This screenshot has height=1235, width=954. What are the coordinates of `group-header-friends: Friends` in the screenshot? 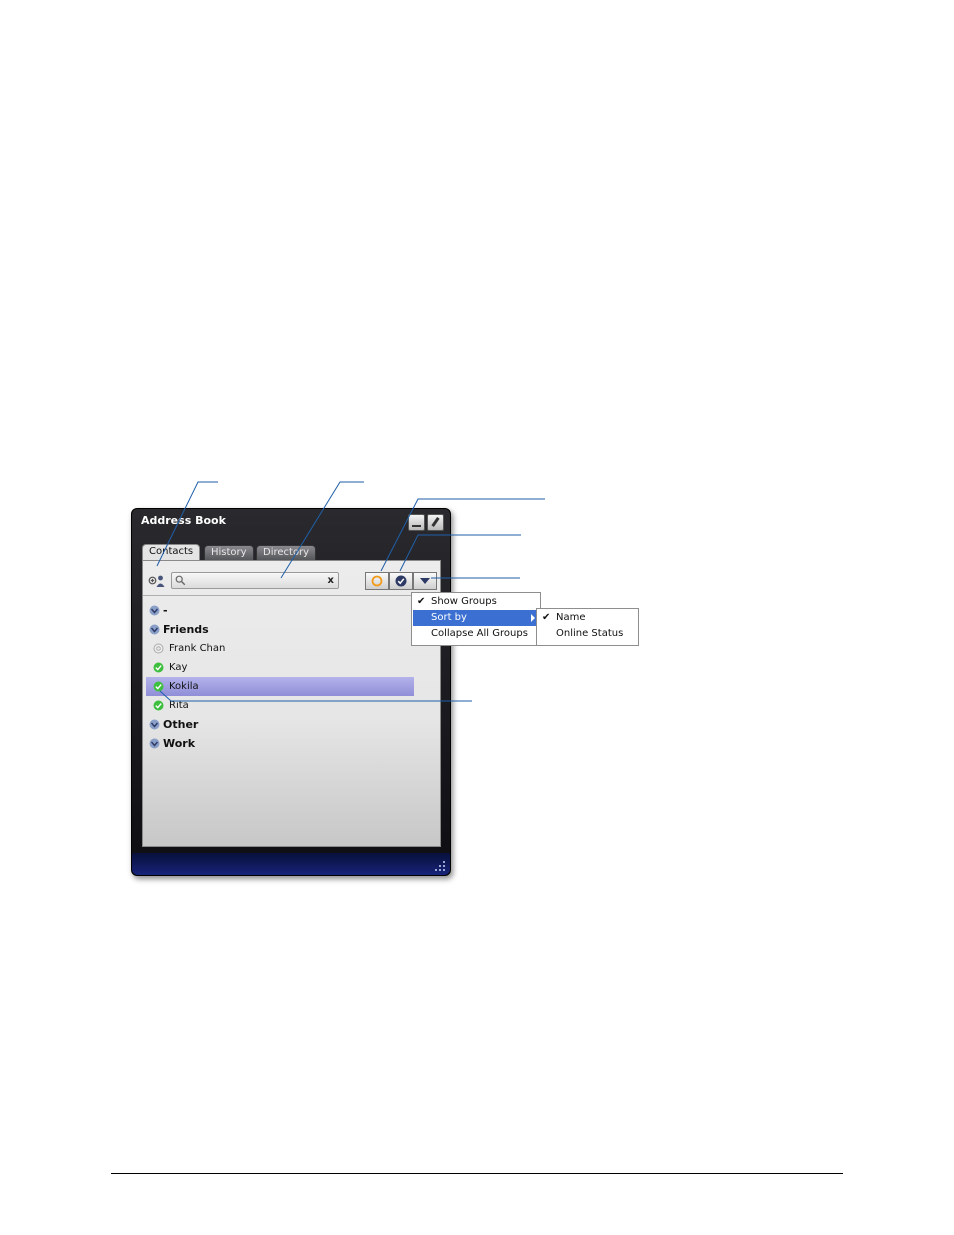 It's located at (280, 629).